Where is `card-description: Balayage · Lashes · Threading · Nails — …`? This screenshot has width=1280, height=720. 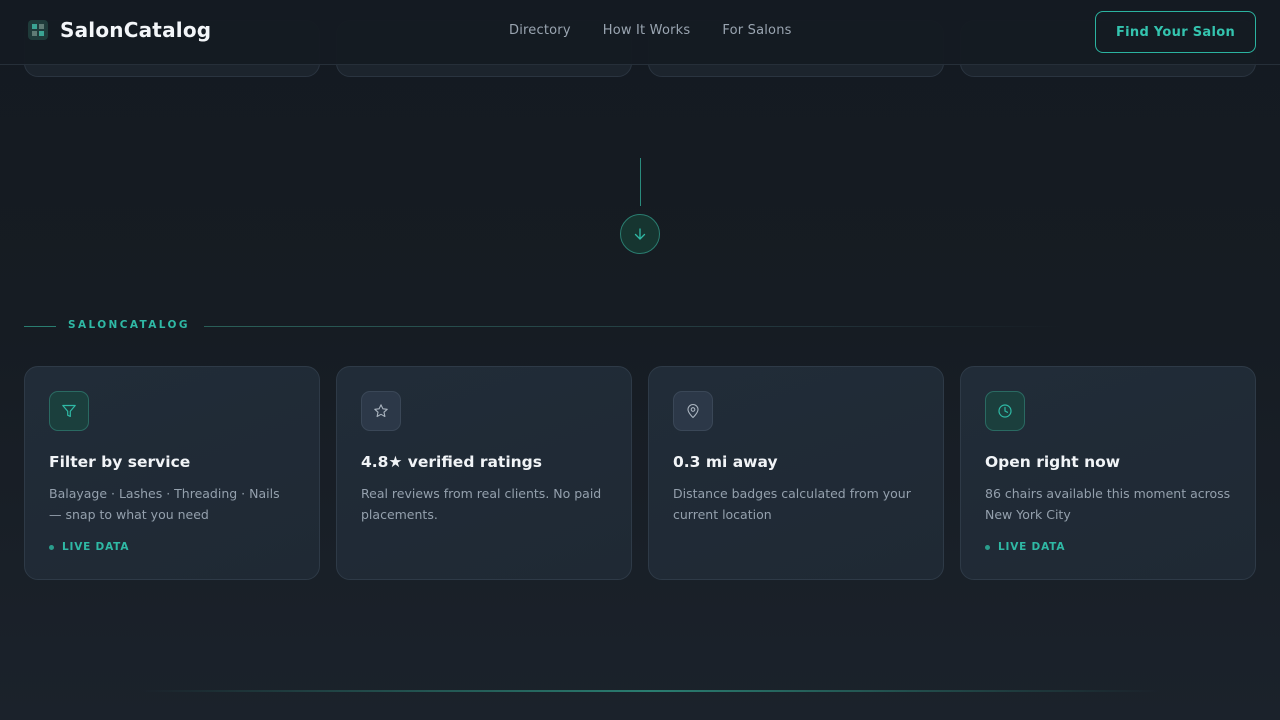
card-description: Balayage · Lashes · Threading · Nails — … is located at coordinates (164, 504).